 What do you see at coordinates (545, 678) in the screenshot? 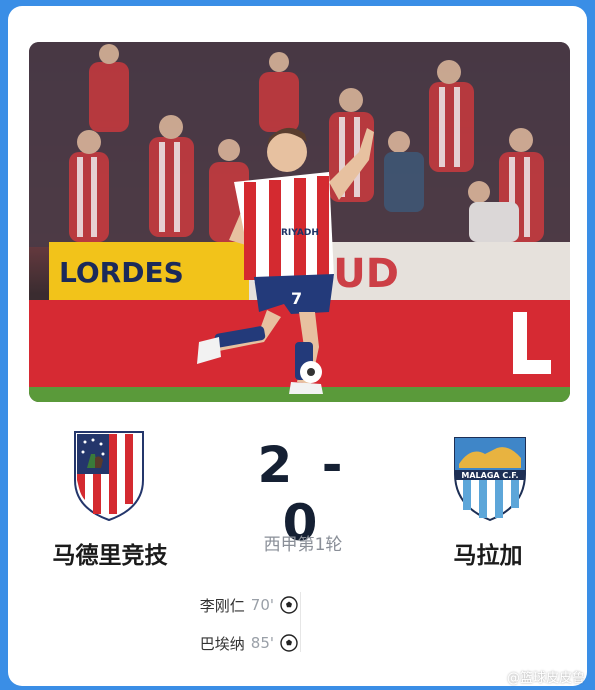
I see `watermark-text: @篮球皮皮鲁` at bounding box center [545, 678].